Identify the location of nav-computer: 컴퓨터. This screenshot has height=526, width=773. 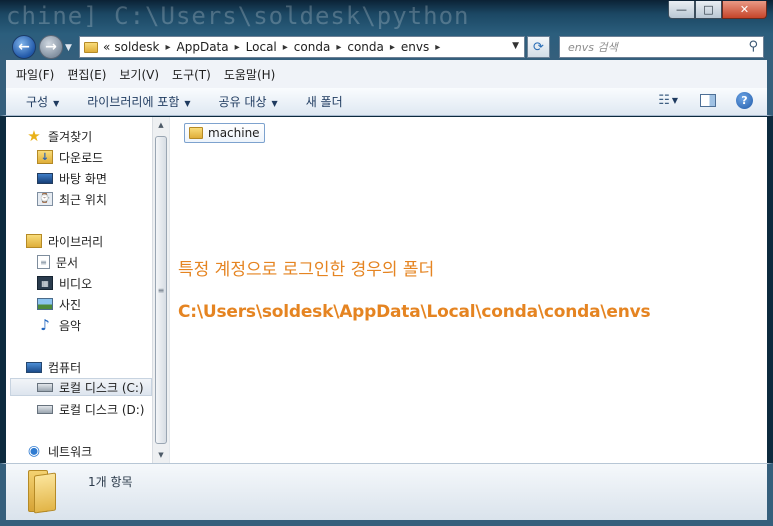
(53, 367).